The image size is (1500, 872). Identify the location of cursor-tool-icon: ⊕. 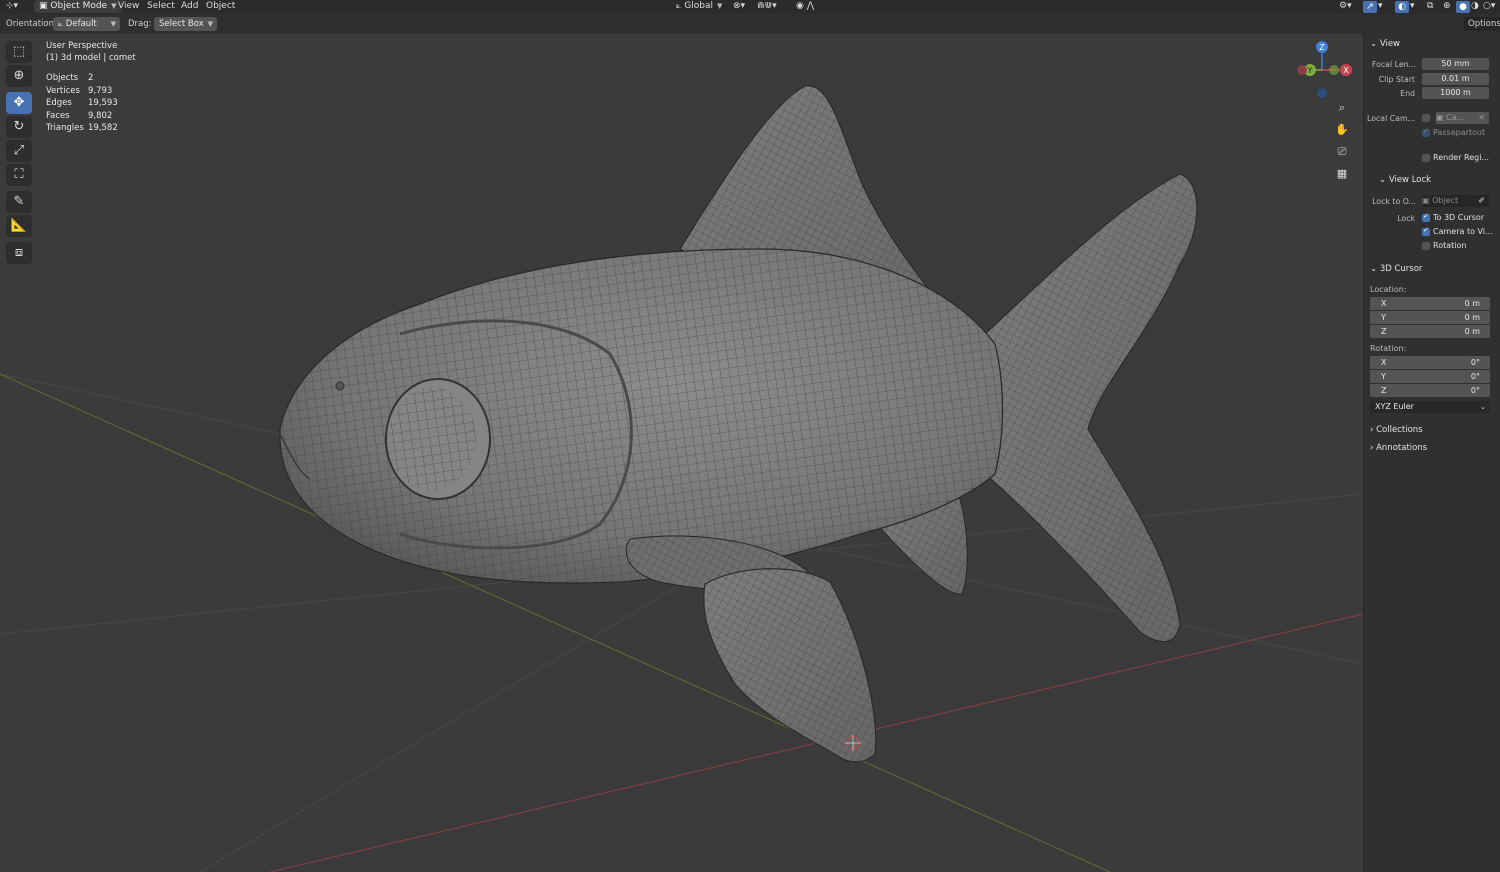
(19, 76).